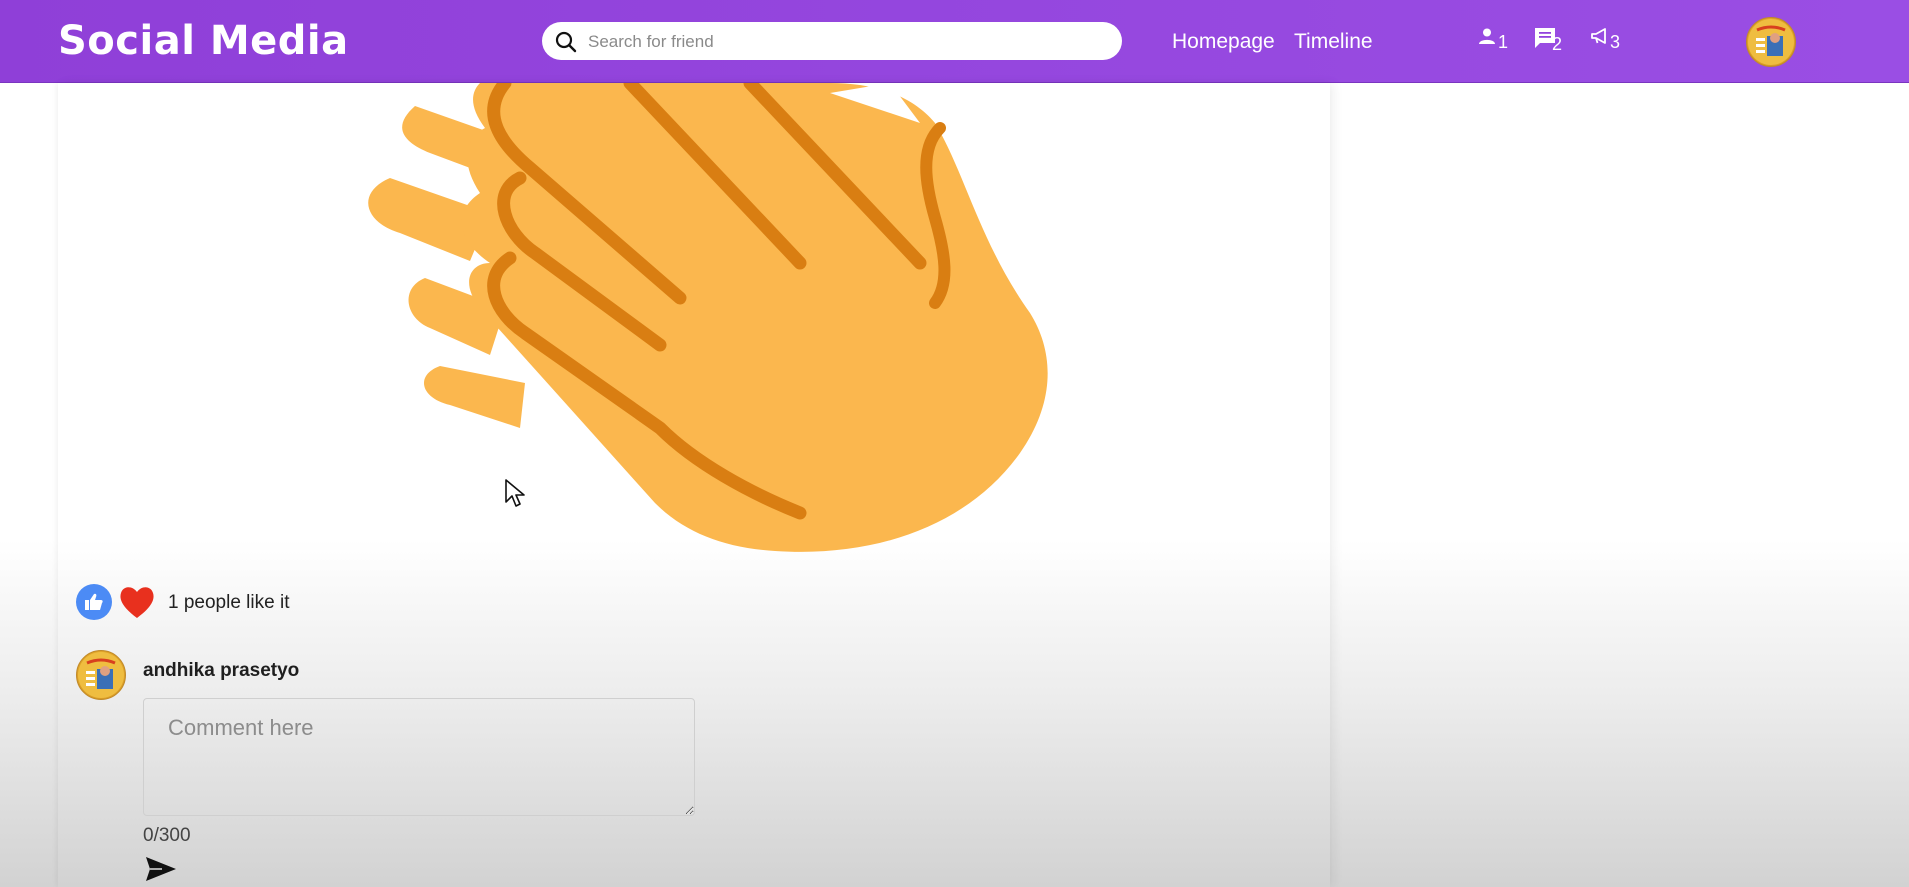  What do you see at coordinates (1771, 42) in the screenshot?
I see `profile-avatar` at bounding box center [1771, 42].